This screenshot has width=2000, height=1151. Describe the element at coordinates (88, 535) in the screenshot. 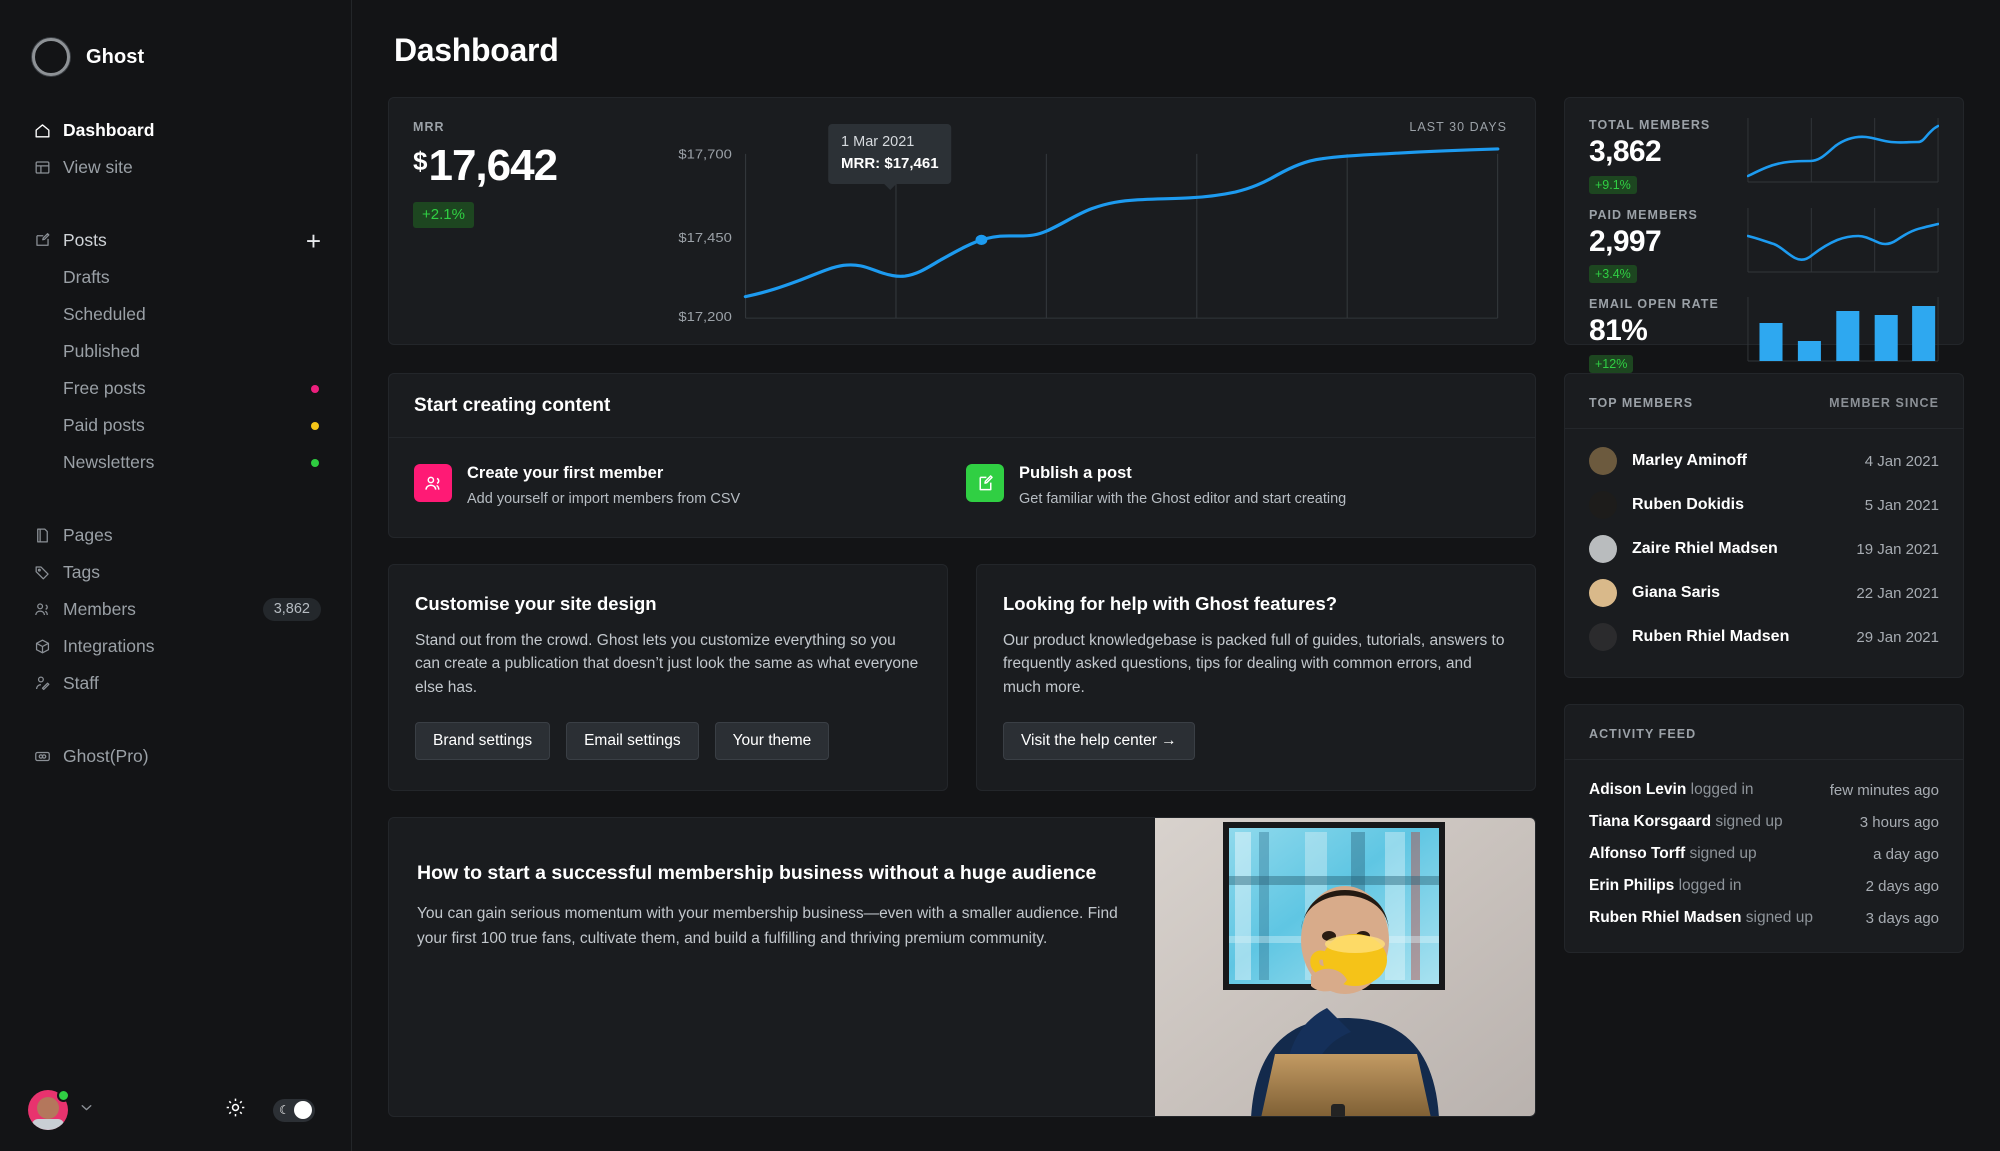

I see `sidebar-item-pages-label: Pages` at that location.